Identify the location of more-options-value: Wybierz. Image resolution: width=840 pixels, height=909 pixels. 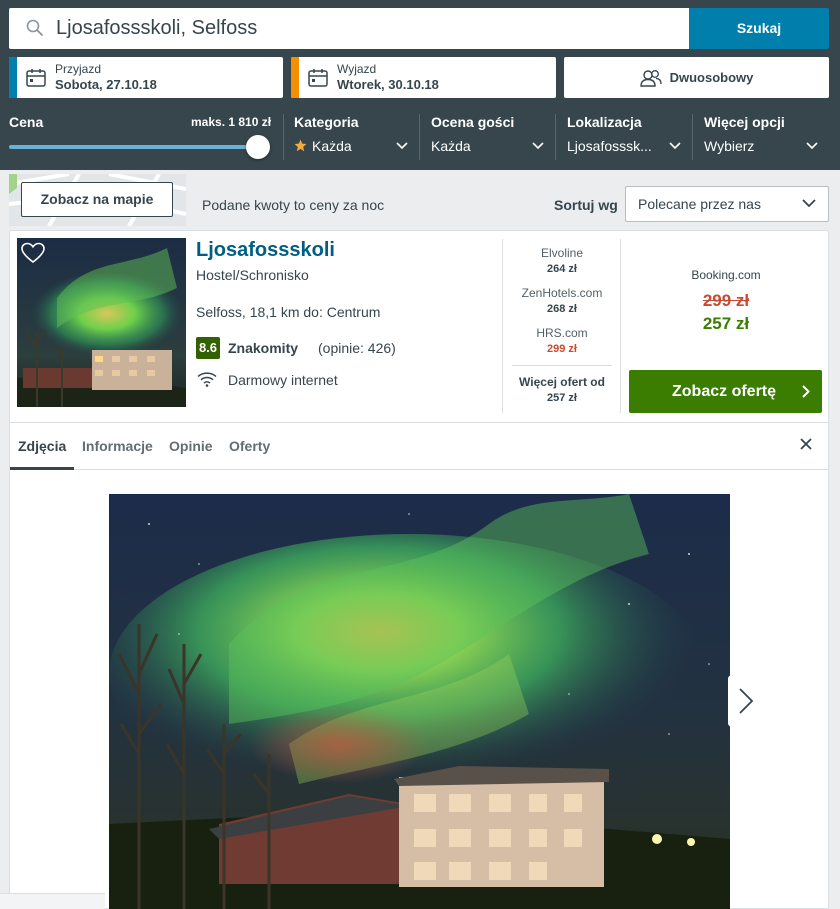
(729, 146).